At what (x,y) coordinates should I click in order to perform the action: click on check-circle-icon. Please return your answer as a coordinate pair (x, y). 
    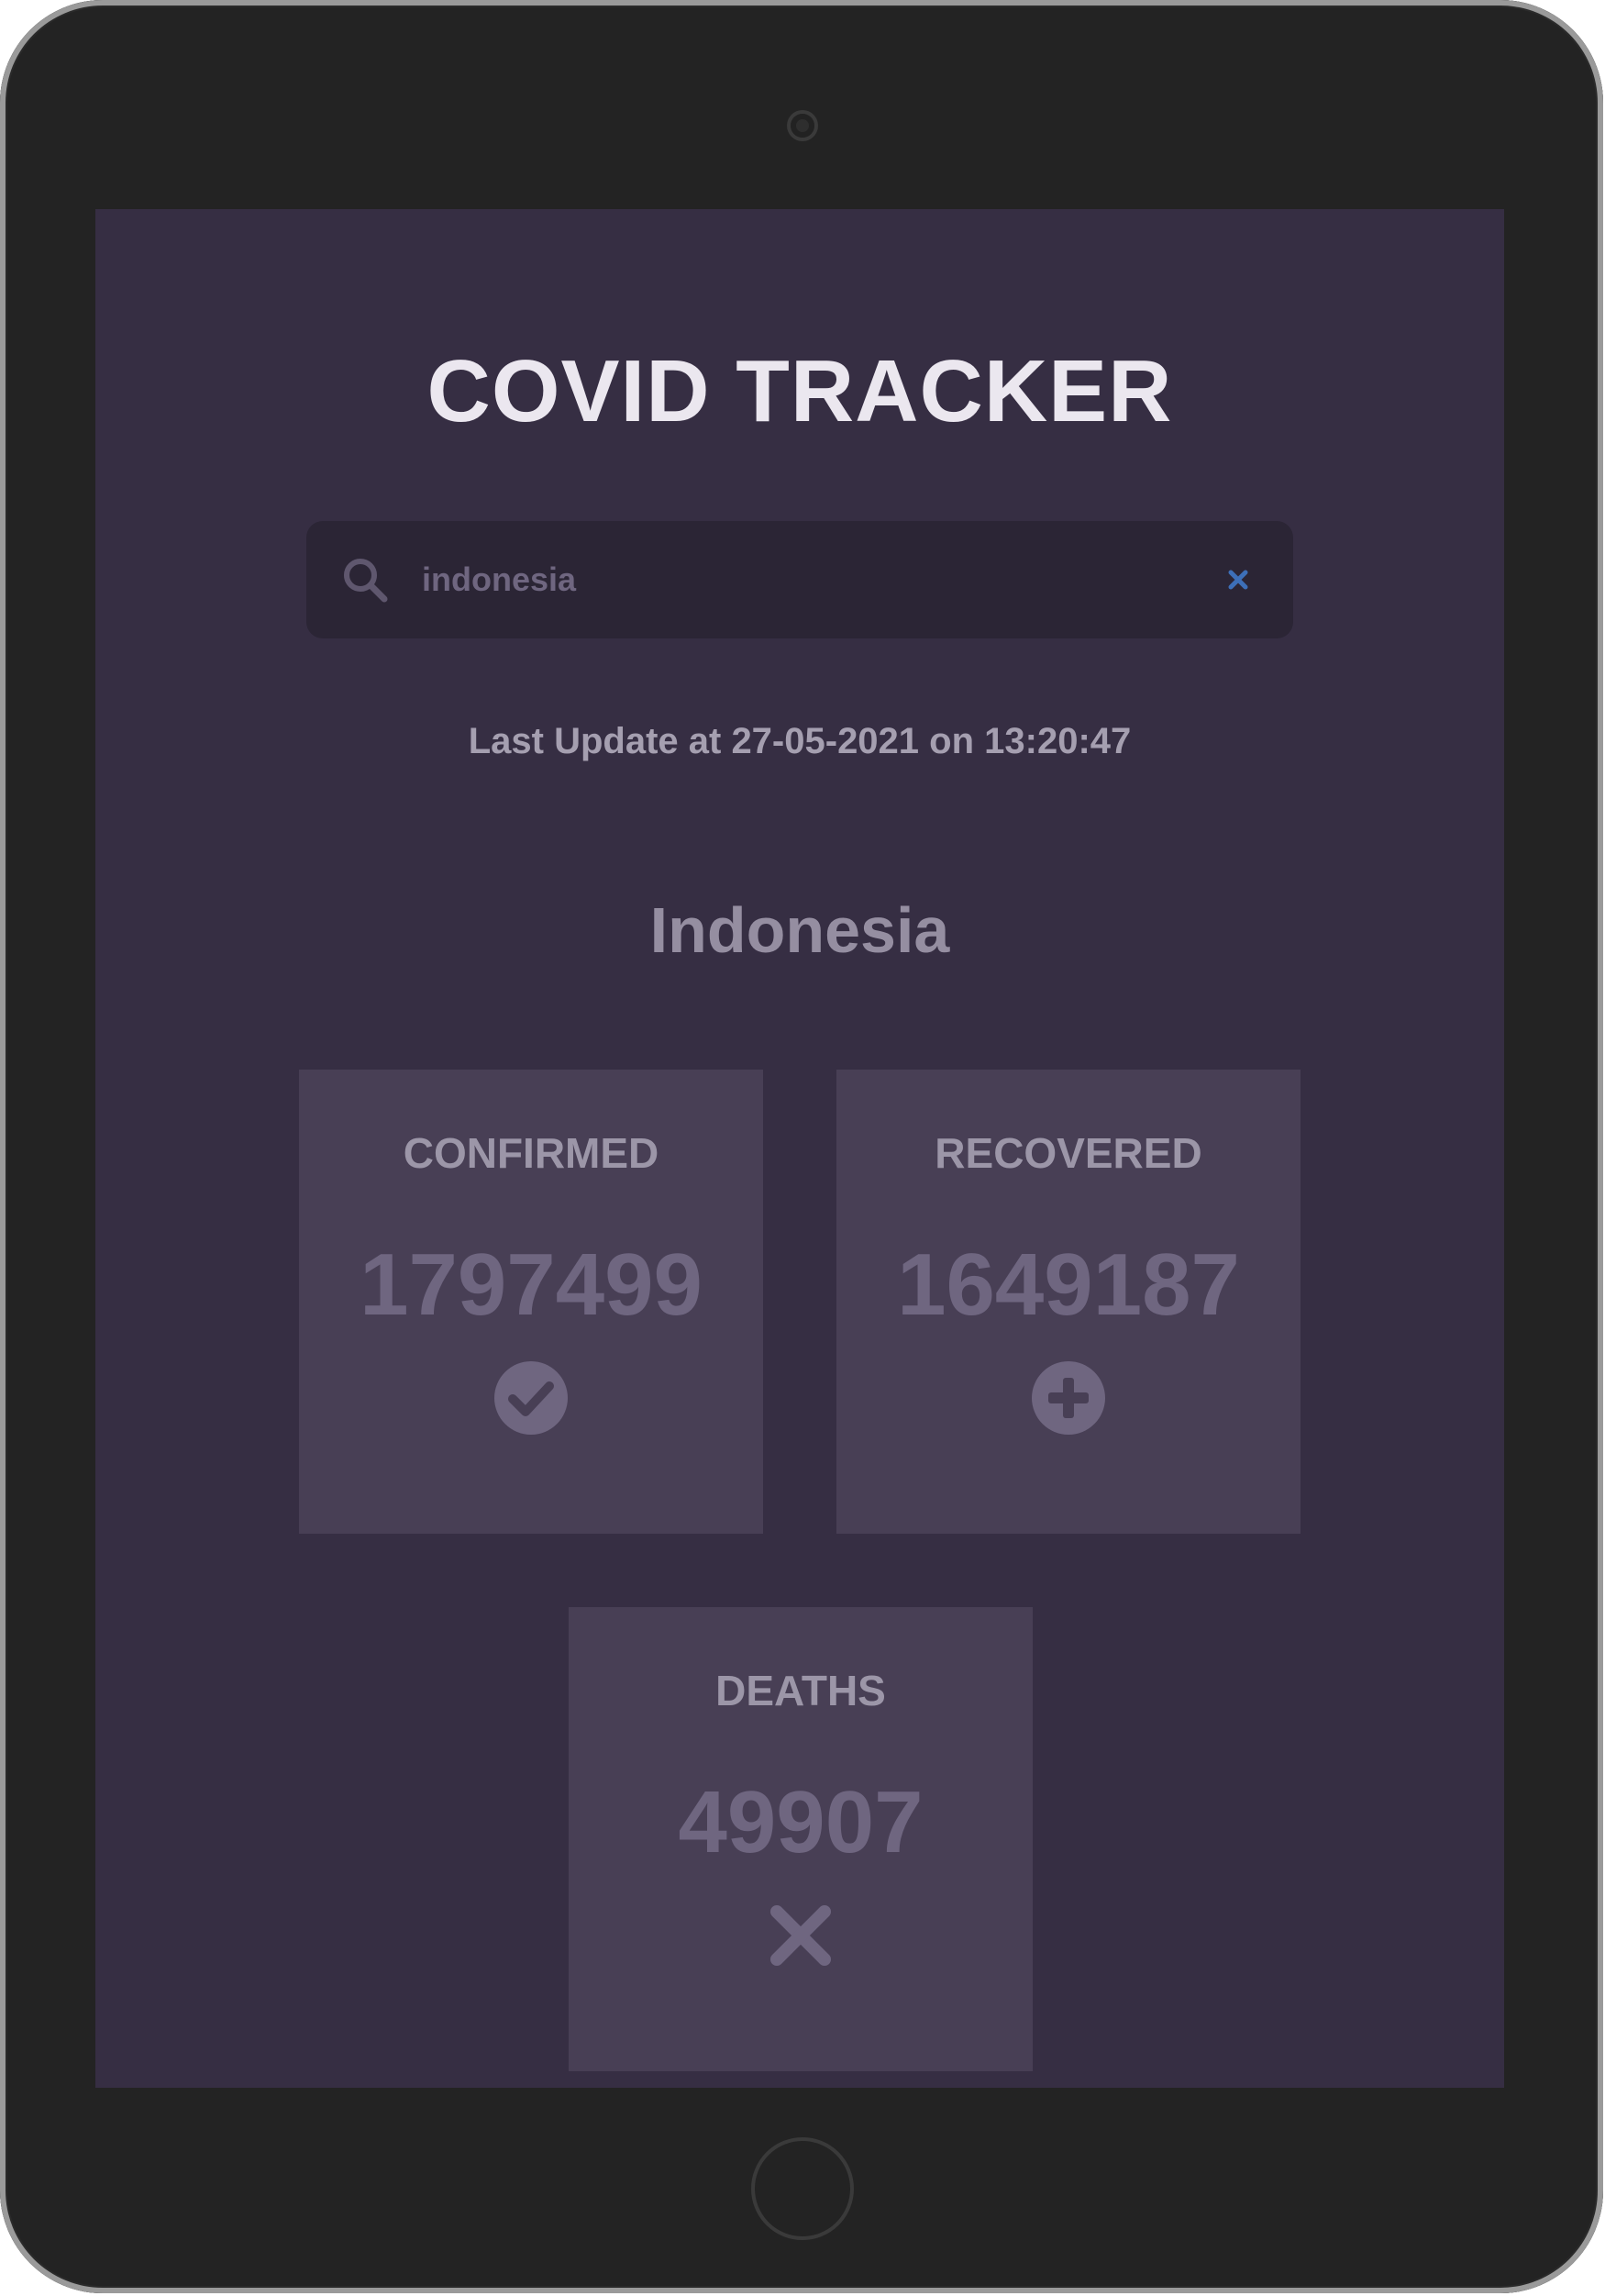
    Looking at the image, I should click on (531, 1398).